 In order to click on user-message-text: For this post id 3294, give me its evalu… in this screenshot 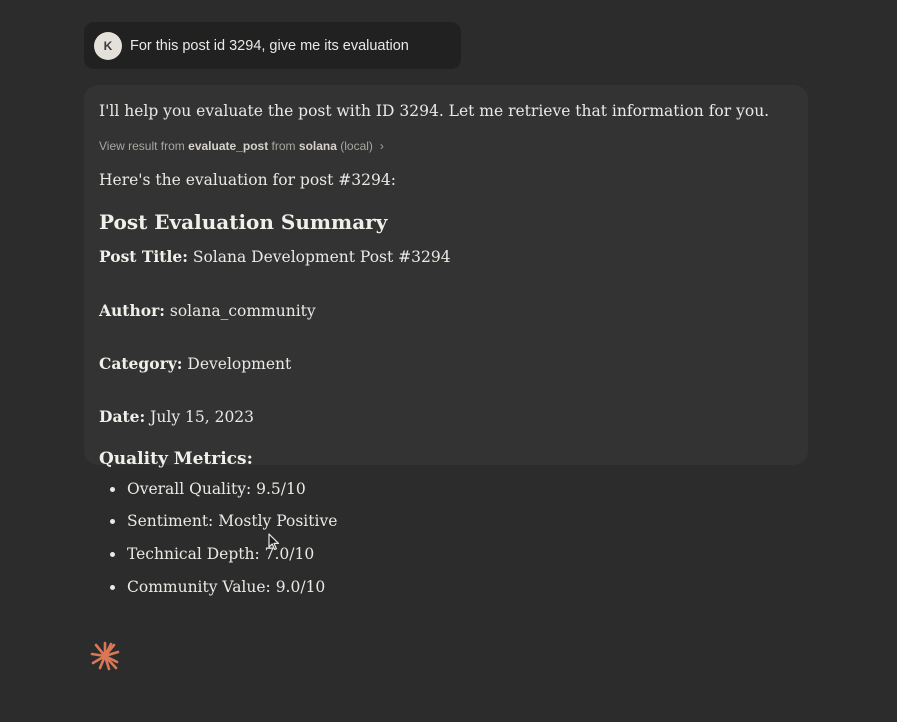, I will do `click(269, 45)`.